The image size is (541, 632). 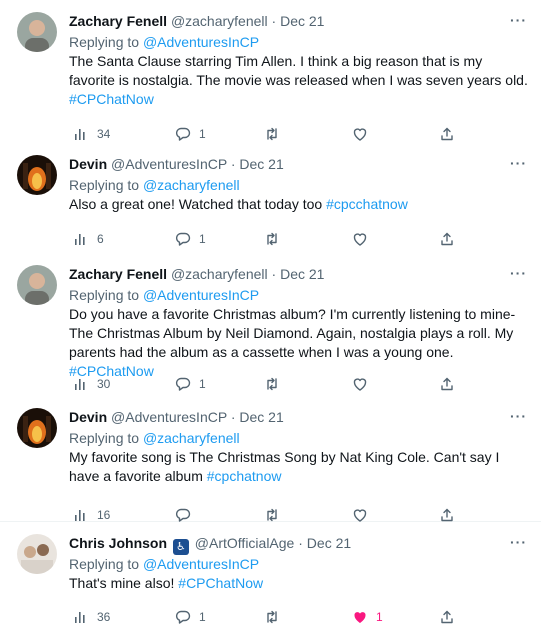 I want to click on views-button: 16, so click(x=91, y=515).